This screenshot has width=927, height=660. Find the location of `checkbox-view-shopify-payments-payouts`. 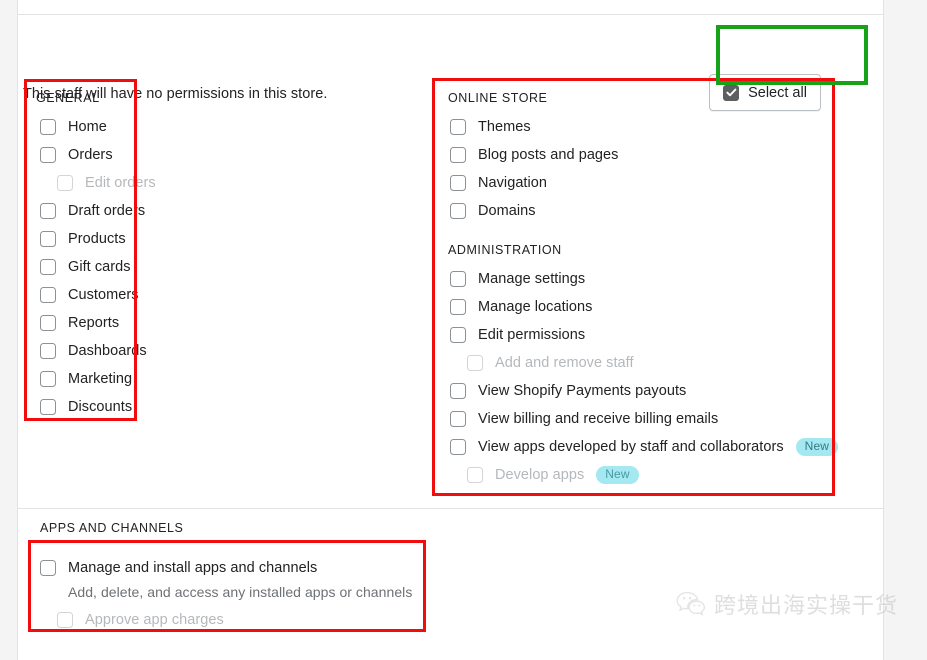

checkbox-view-shopify-payments-payouts is located at coordinates (458, 391).